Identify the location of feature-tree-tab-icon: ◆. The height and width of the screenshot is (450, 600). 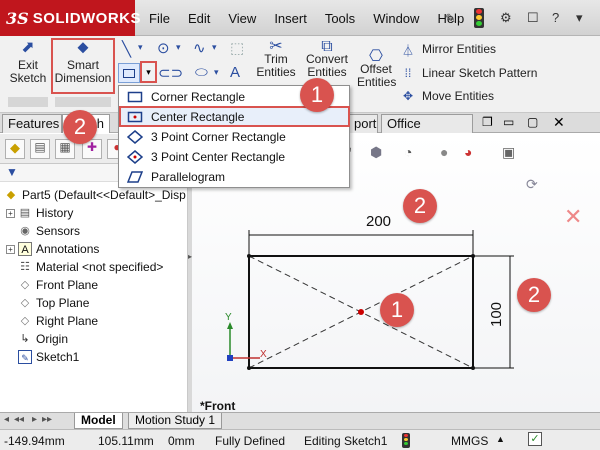
(15, 149).